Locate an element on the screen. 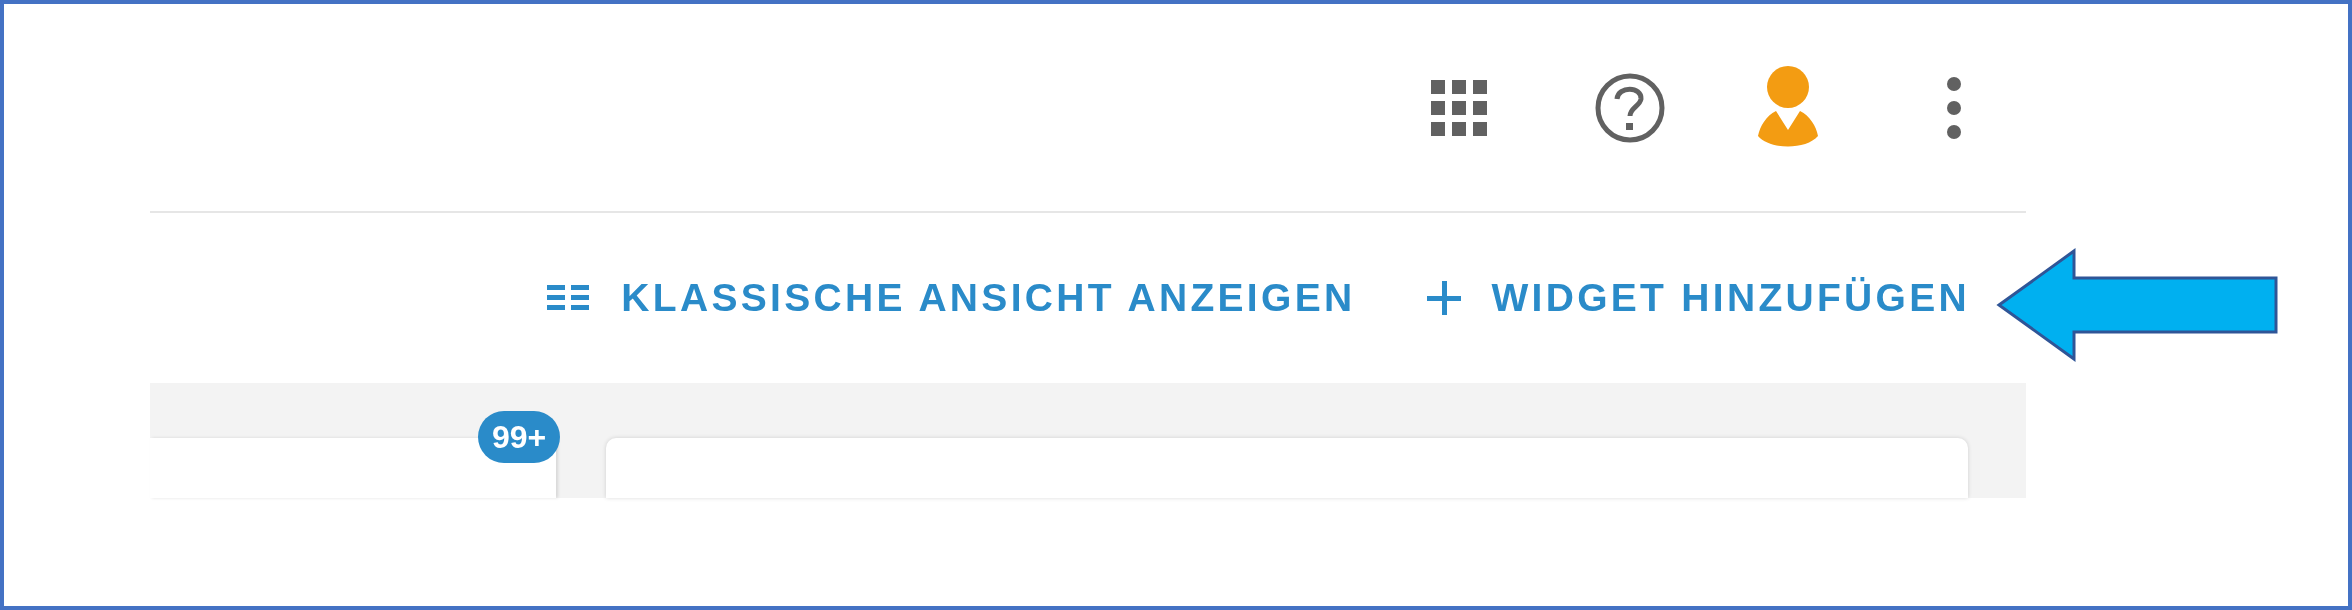  list-icon is located at coordinates (569, 298).